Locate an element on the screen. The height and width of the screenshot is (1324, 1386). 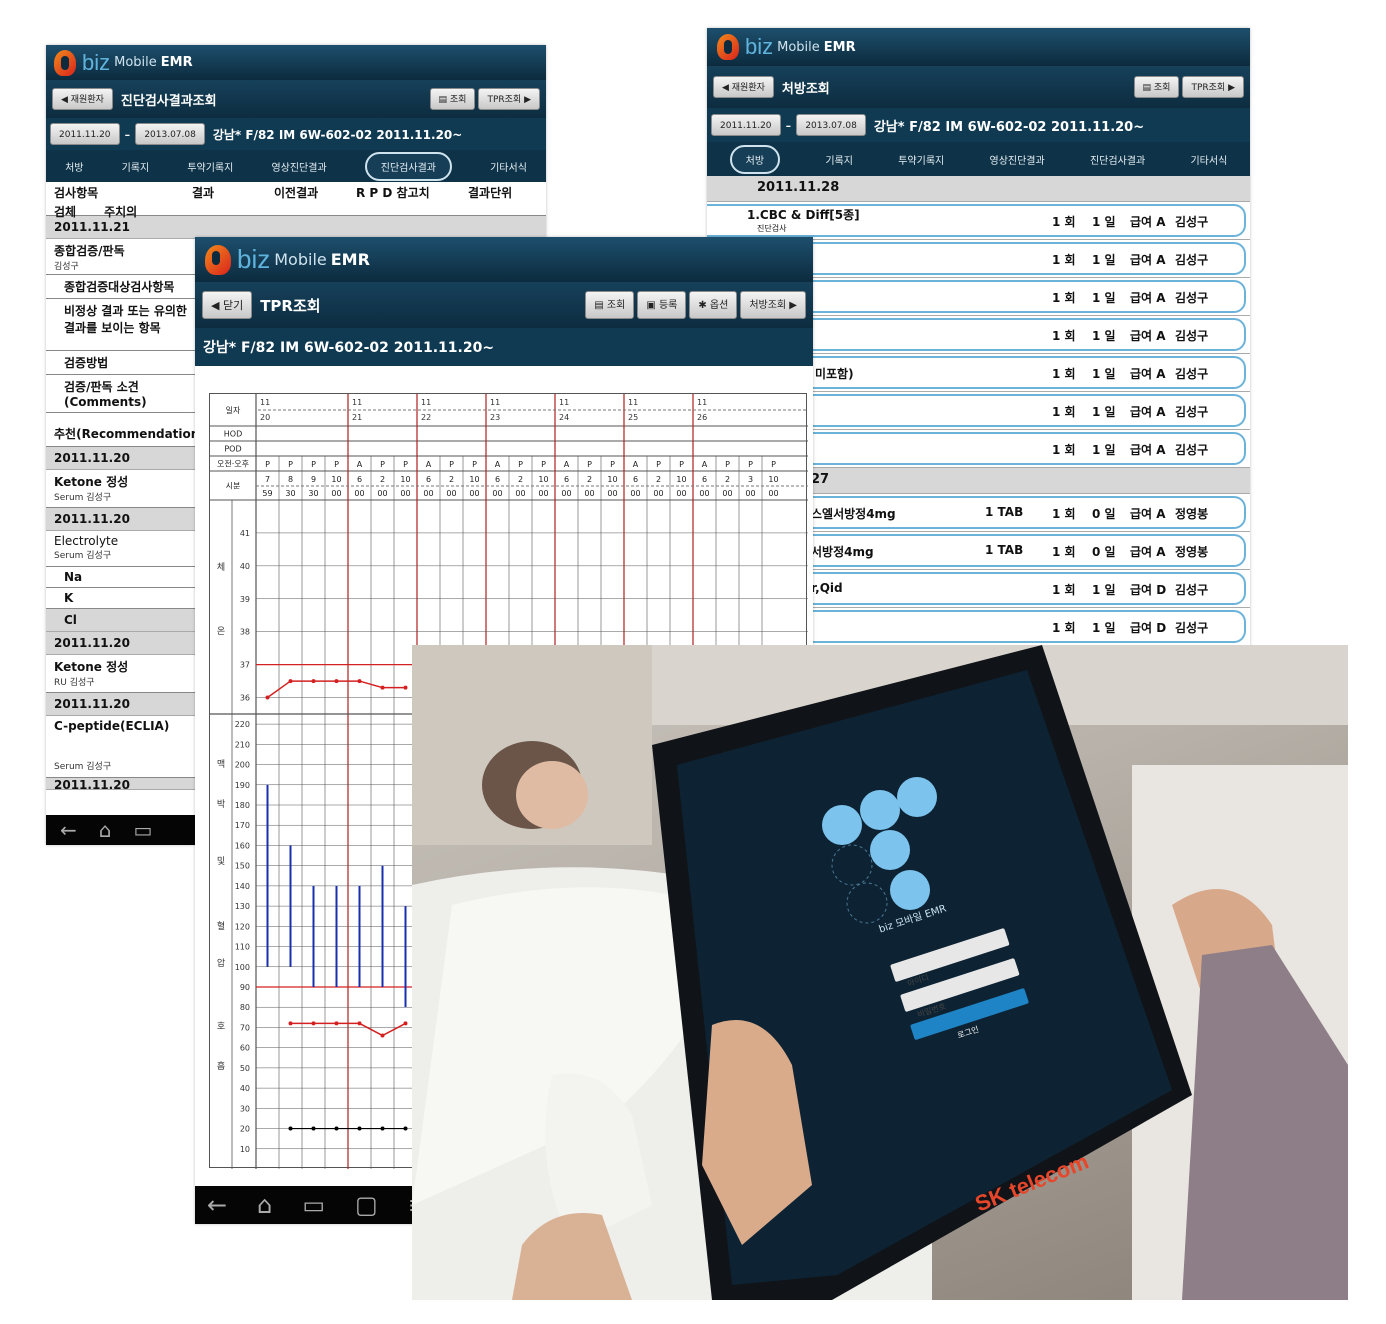
bp-tick: 160 is located at coordinates (242, 845).